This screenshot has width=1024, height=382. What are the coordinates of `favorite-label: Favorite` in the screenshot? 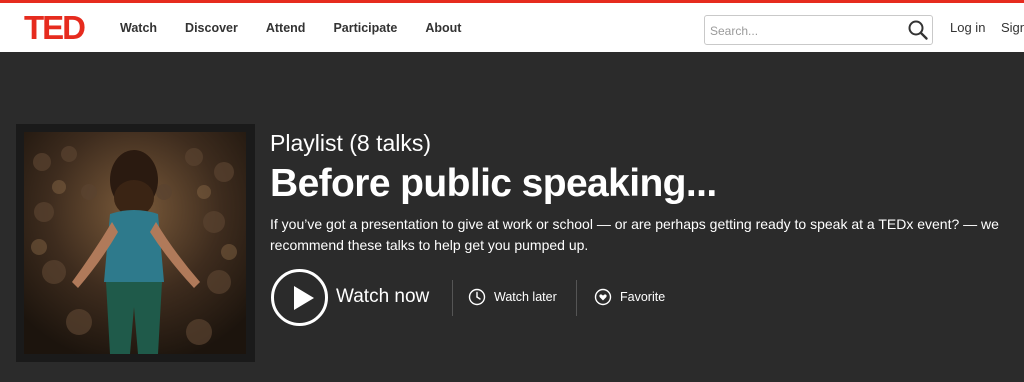 It's located at (643, 297).